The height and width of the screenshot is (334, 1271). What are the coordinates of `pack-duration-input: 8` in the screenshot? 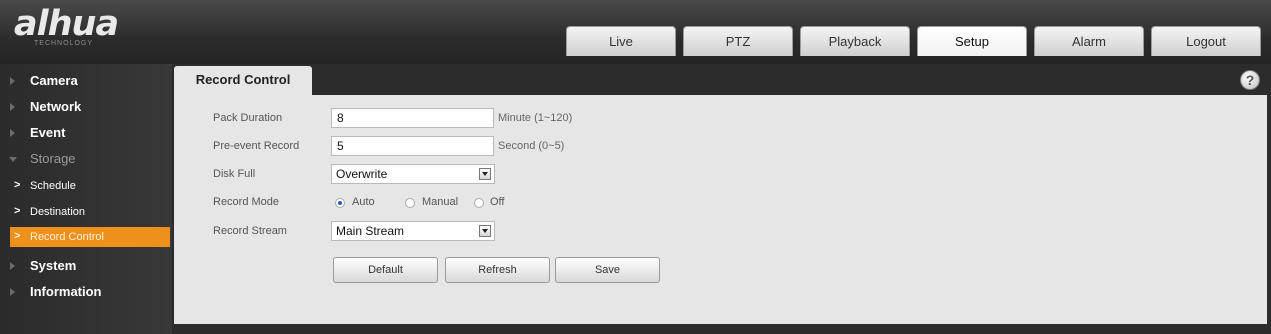 It's located at (412, 118).